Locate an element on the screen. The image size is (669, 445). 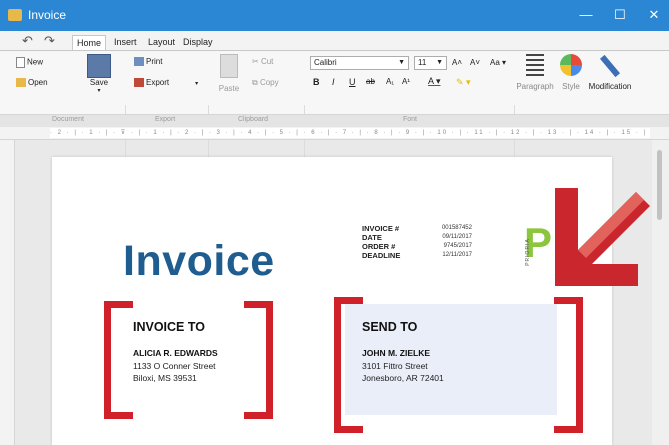
group-label-export: Export is located at coordinates (165, 119).